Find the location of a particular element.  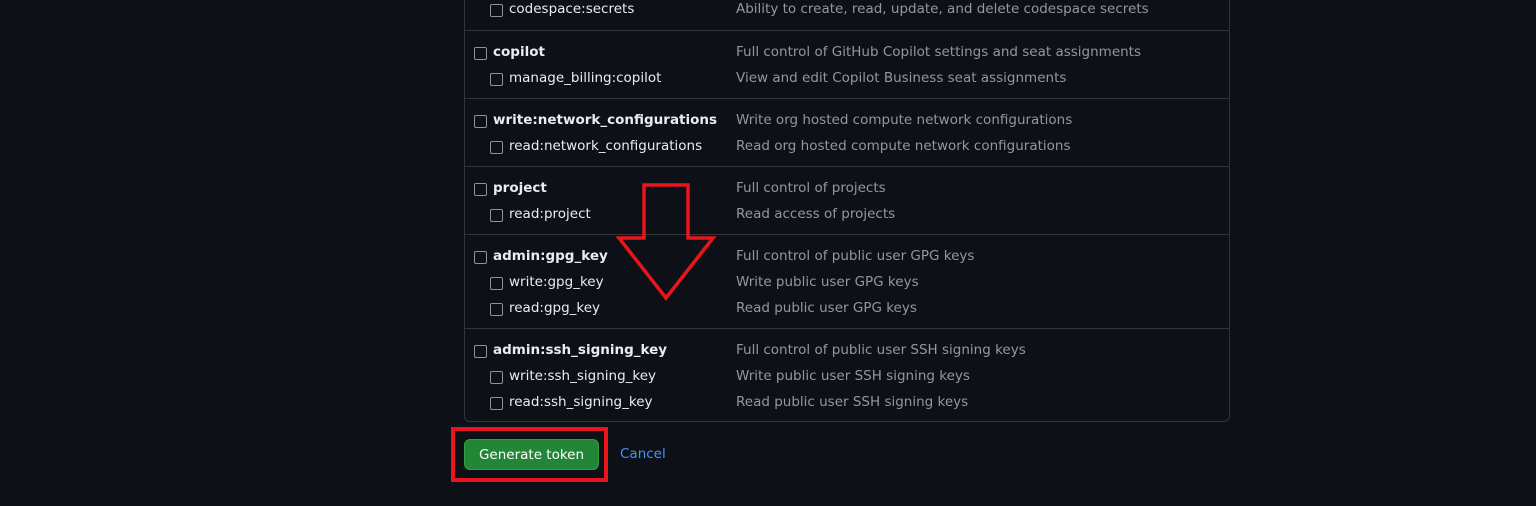

scope-row-project: project Full control of projects is located at coordinates (847, 190).